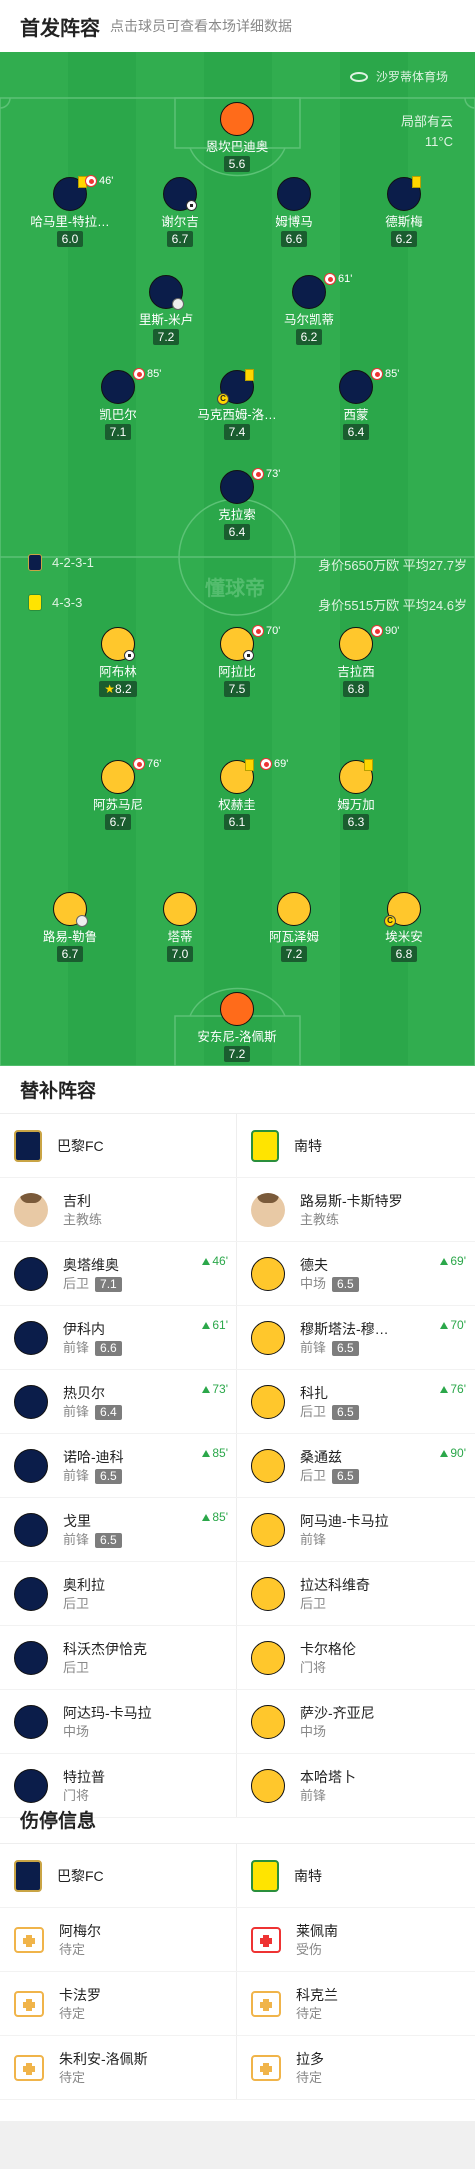 The width and height of the screenshot is (475, 2169). I want to click on coach-item: 路易斯-卡斯特罗 主教练, so click(355, 1209).